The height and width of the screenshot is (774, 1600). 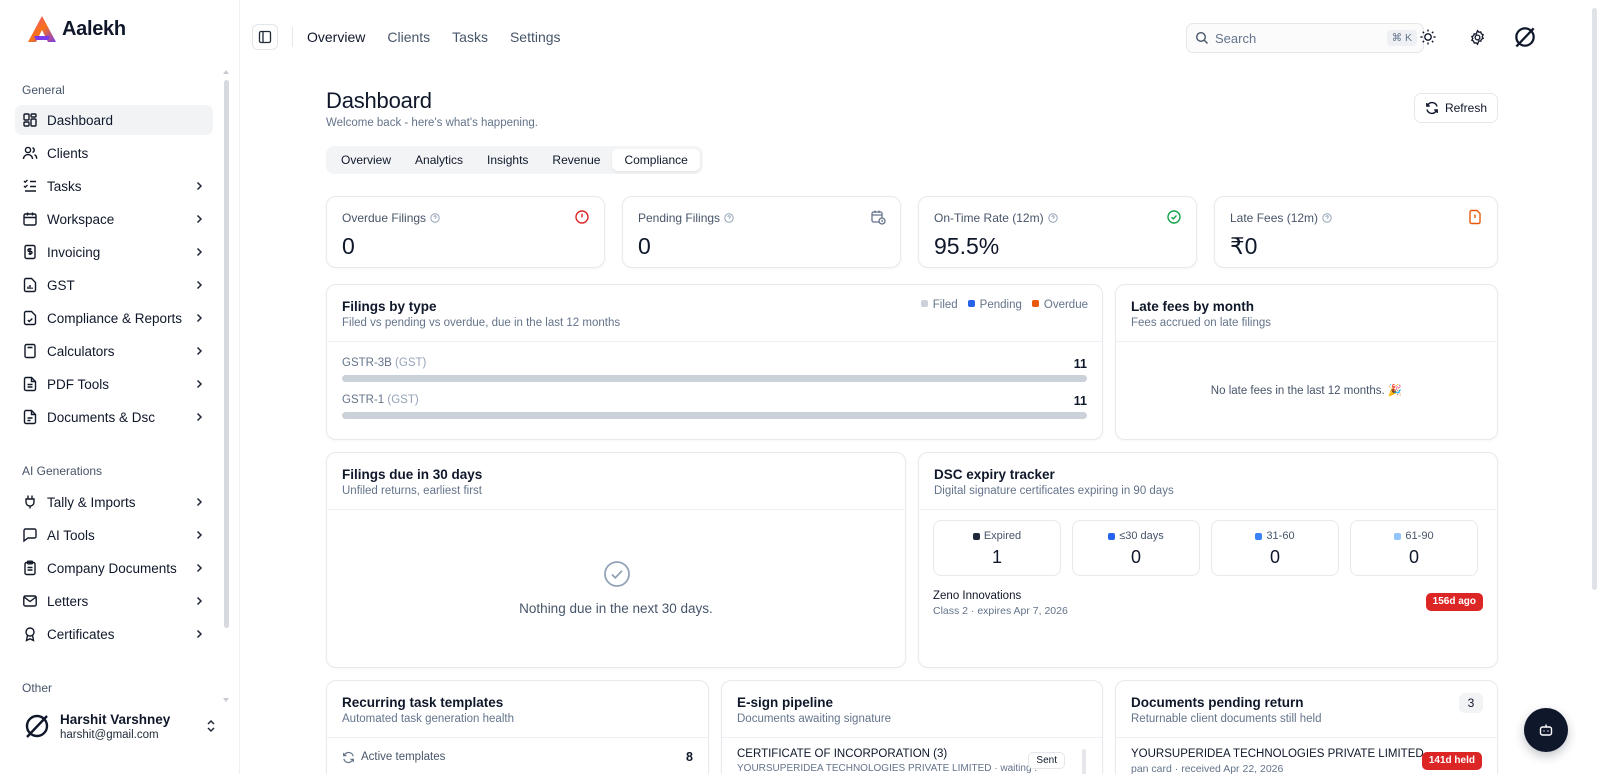 What do you see at coordinates (114, 252) in the screenshot?
I see `sidebar-item-invoicing: Invoicing` at bounding box center [114, 252].